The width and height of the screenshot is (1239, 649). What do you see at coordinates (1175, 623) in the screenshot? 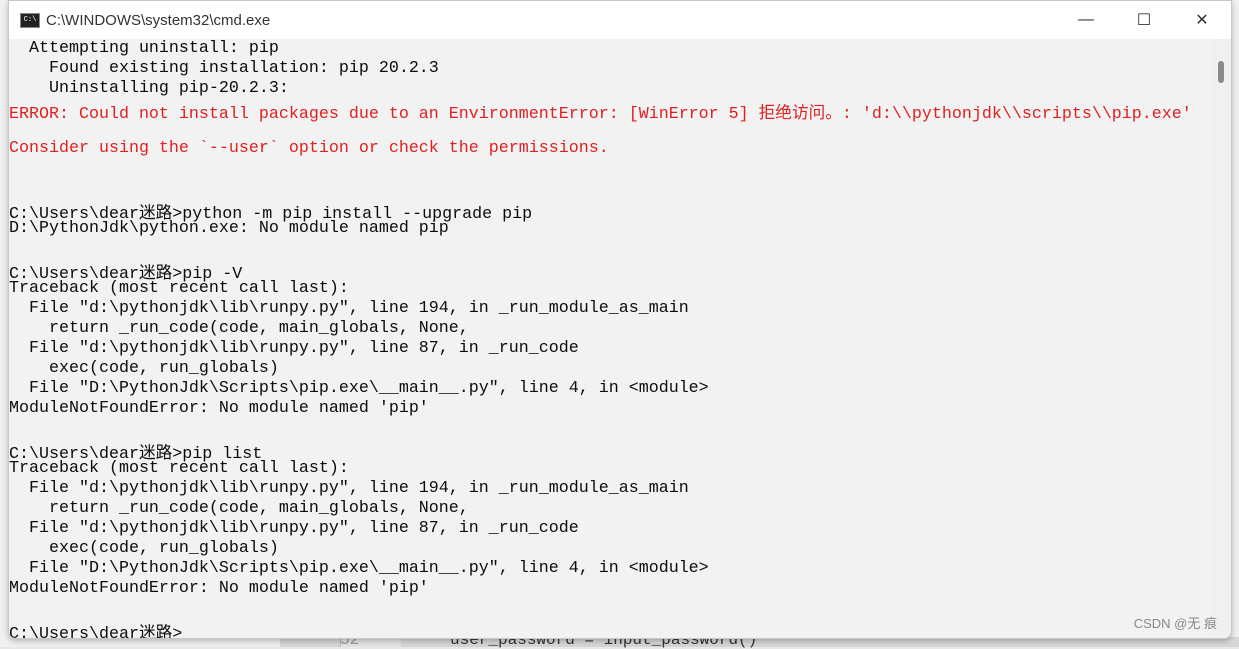
I see `watermark: CSDN @无 痕` at bounding box center [1175, 623].